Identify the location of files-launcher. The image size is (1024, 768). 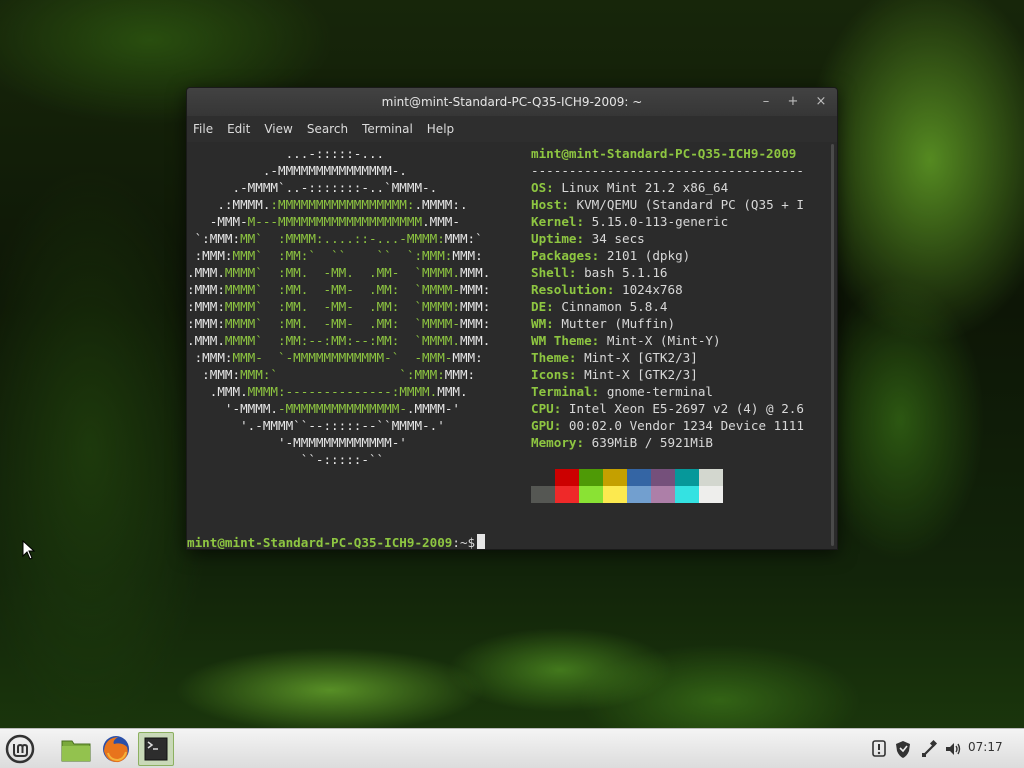
(76, 749).